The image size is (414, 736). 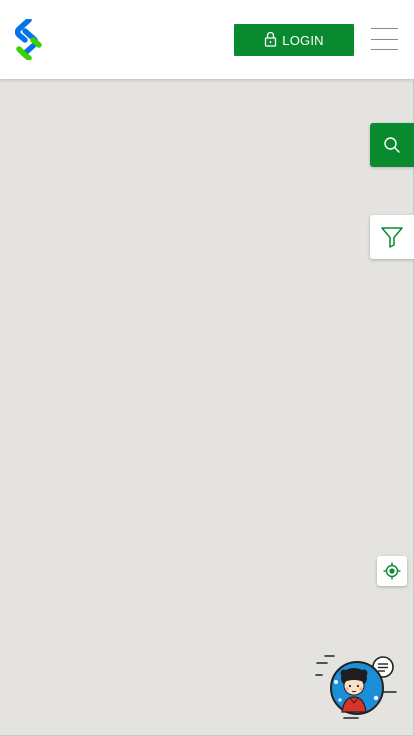 I want to click on login-label: LOGIN, so click(x=303, y=40).